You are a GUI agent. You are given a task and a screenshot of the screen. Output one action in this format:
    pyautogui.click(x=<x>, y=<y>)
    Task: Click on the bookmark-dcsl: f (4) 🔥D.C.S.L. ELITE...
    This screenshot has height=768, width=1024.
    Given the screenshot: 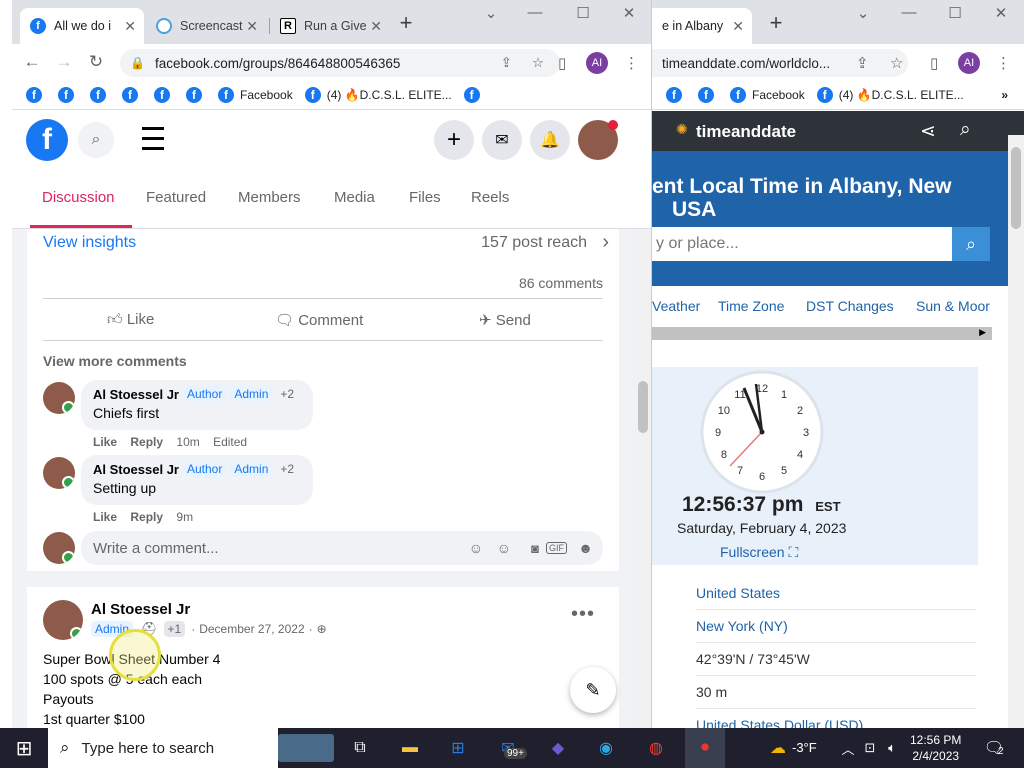 What is the action you would take?
    pyautogui.click(x=378, y=94)
    